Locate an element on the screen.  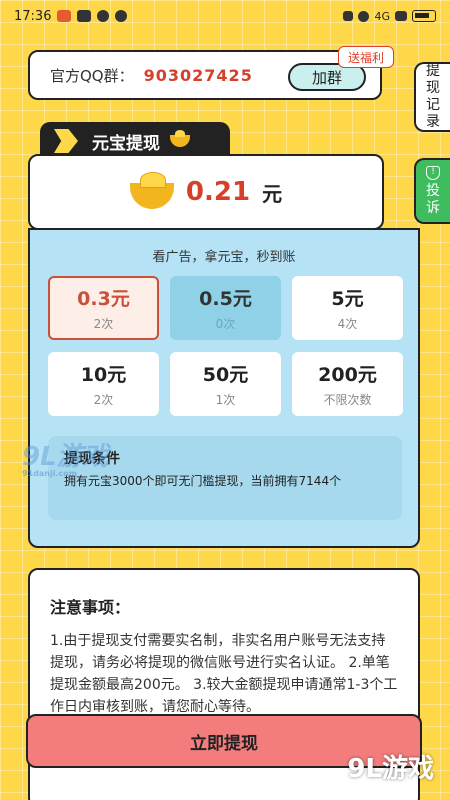
wifi-icon is located at coordinates (364, 16).